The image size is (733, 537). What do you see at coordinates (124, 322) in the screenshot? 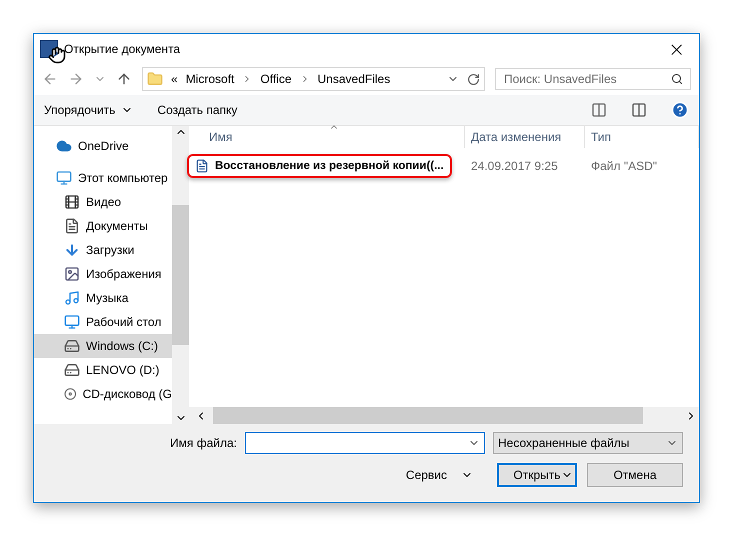
I see `nav-label: Рабочий стол` at bounding box center [124, 322].